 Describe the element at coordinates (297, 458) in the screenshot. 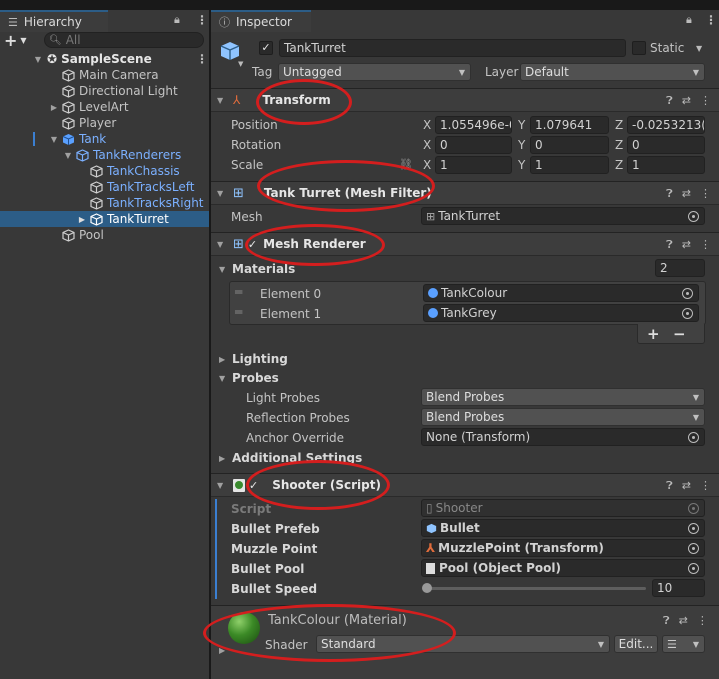

I see `additional-settings-foldout: Additional Settings` at that location.